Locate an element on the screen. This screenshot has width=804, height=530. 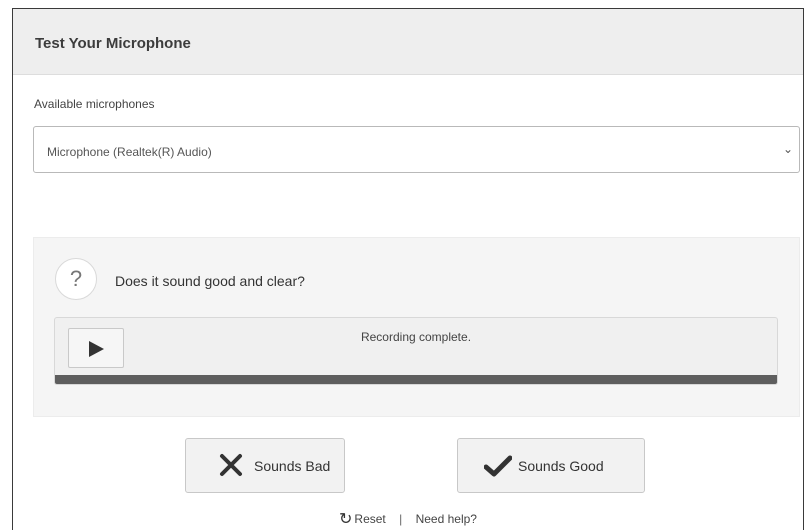
sounds-good-label: Sounds Good is located at coordinates (561, 466).